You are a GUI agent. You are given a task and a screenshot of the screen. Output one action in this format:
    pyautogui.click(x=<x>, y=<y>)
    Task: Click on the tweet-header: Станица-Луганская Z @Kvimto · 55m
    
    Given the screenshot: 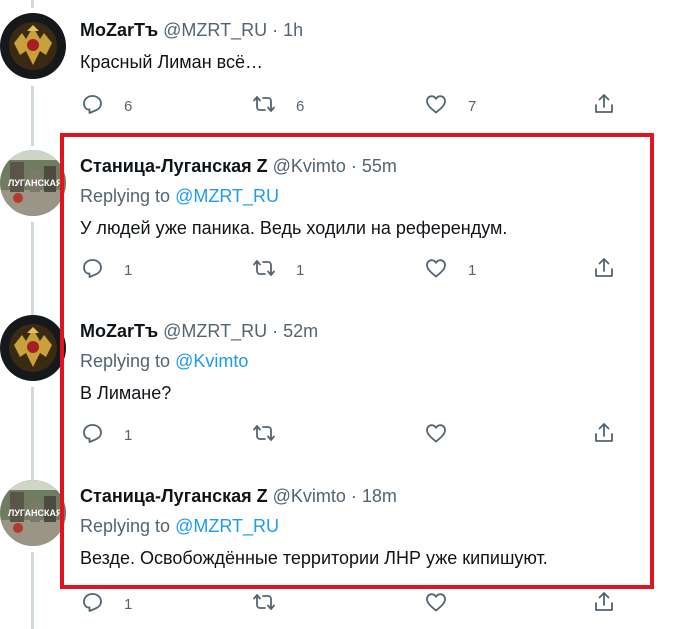 What is the action you would take?
    pyautogui.click(x=238, y=166)
    